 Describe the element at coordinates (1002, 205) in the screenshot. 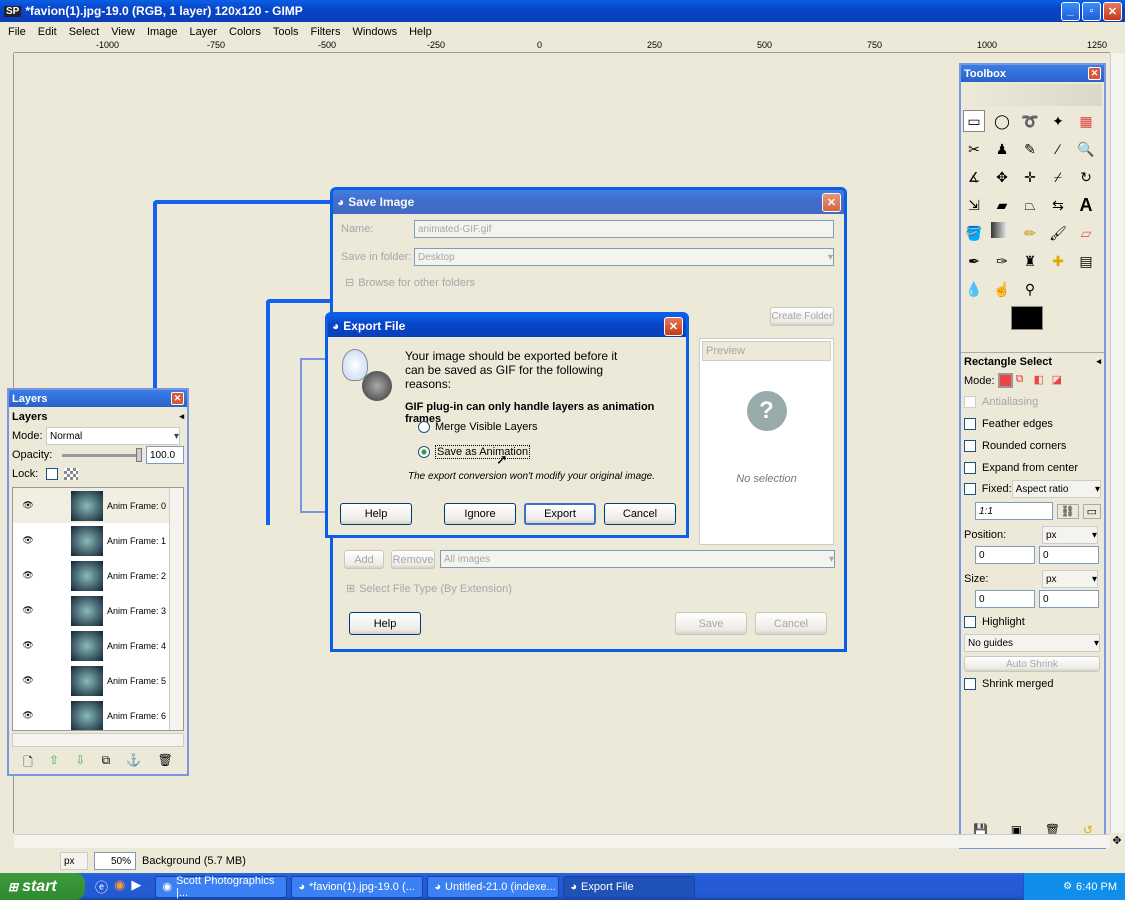

I see `shear-icon: ▰` at that location.